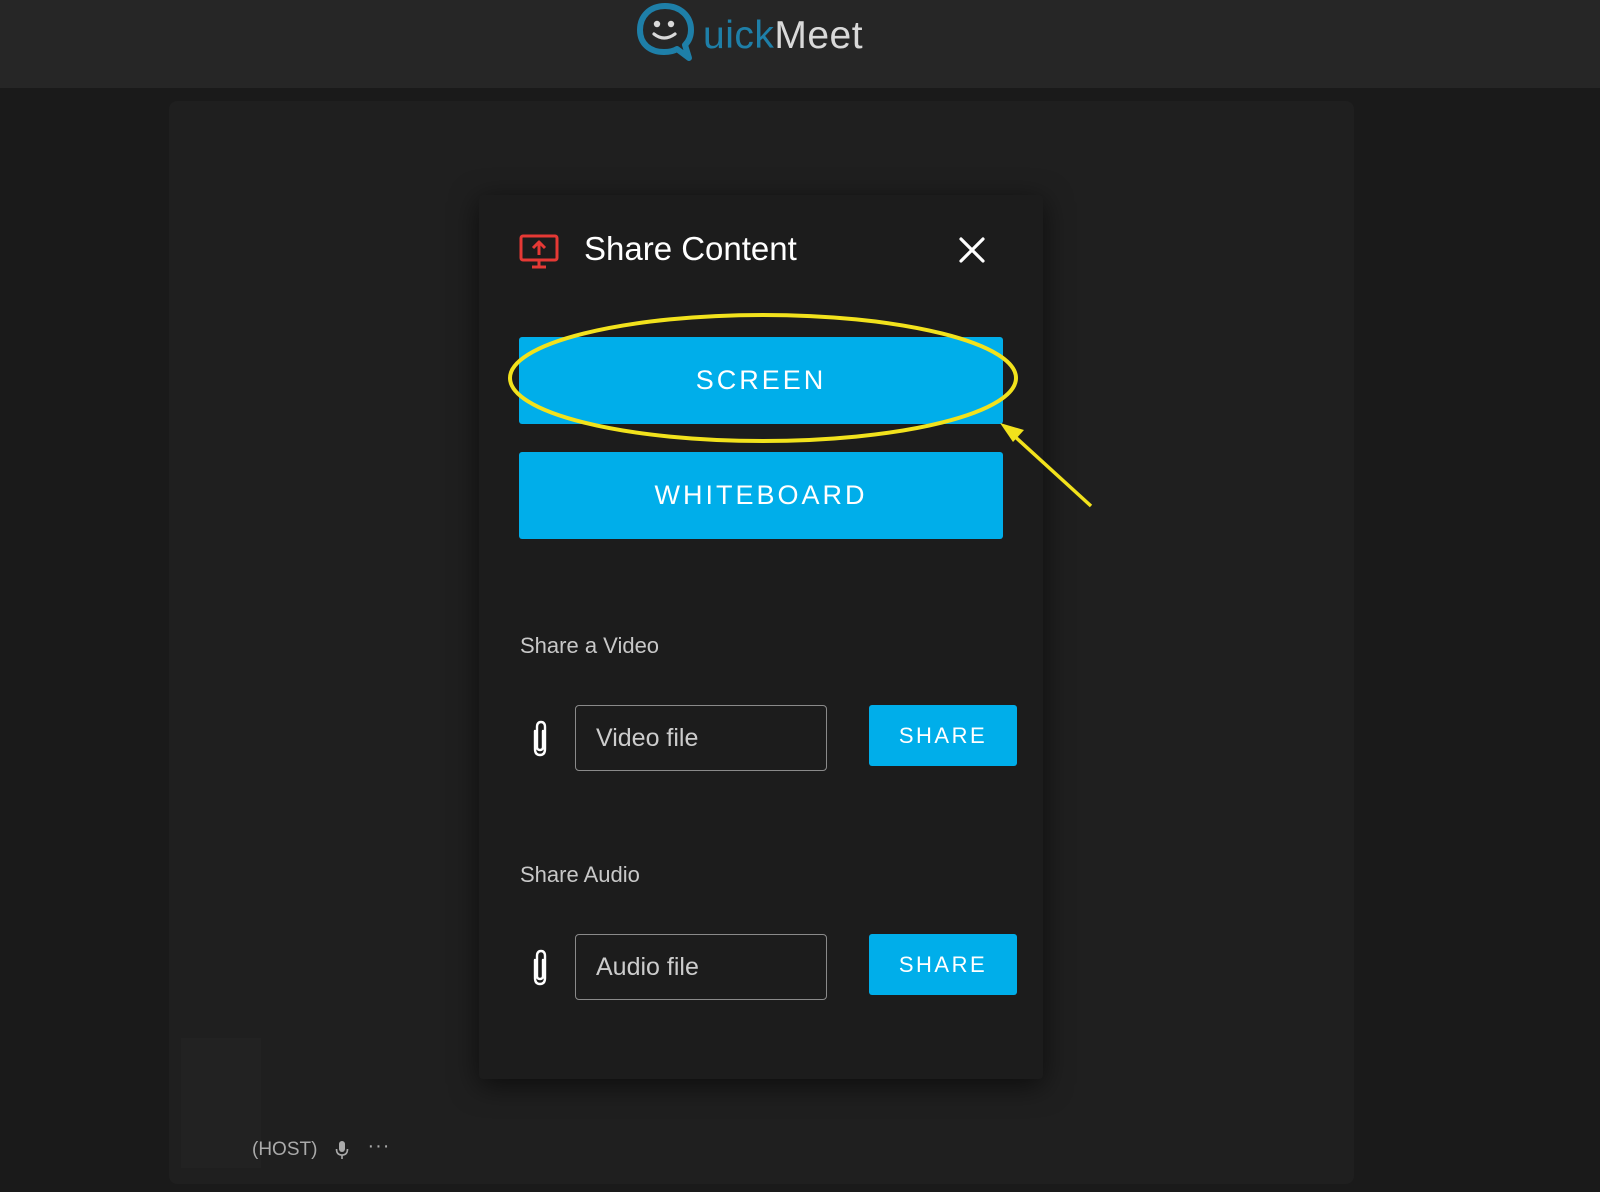 This screenshot has width=1600, height=1192. Describe the element at coordinates (761, 495) in the screenshot. I see `share-whiteboard-button: WHITEBOARD` at that location.